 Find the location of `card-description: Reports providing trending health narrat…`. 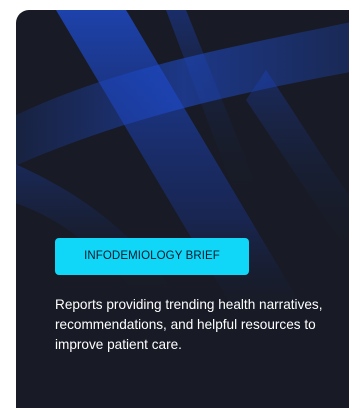

card-description: Reports providing trending health narrat… is located at coordinates (189, 324).